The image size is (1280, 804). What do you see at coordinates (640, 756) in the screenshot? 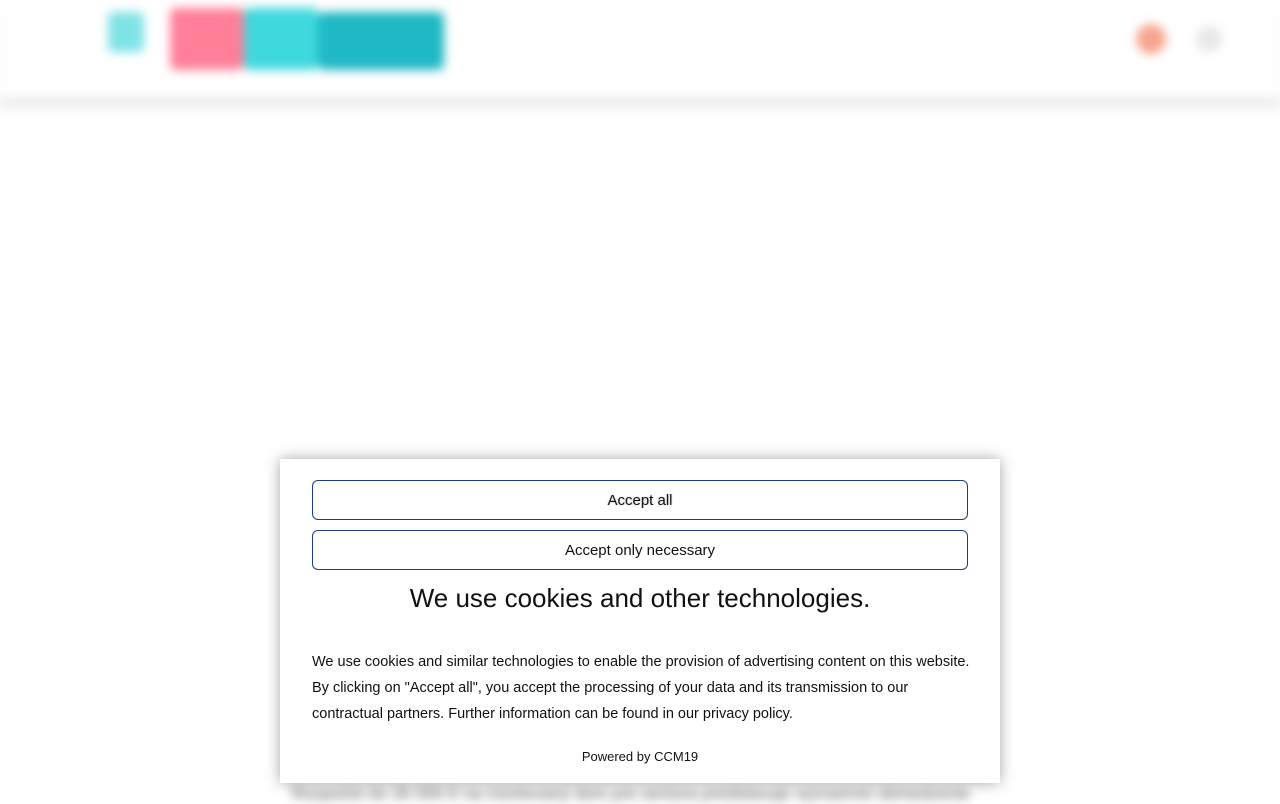
I see `powered-by-link: Powered by CCM19` at bounding box center [640, 756].